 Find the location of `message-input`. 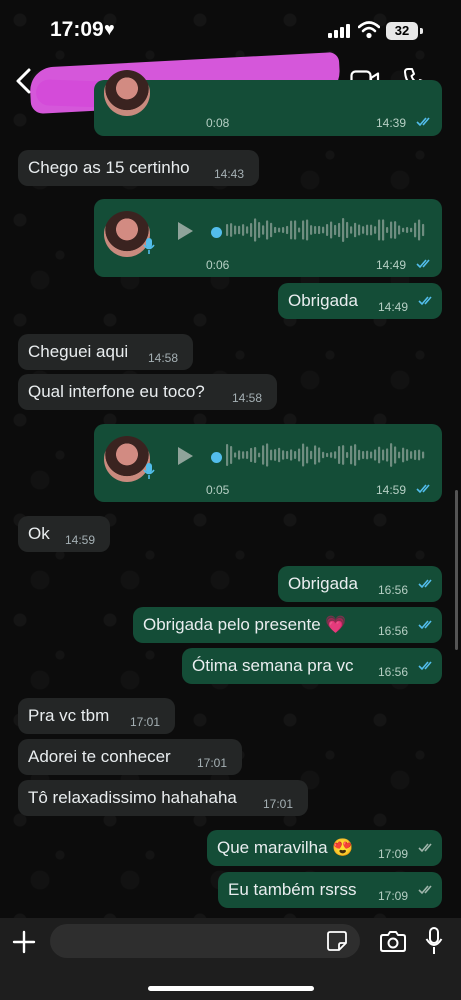

message-input is located at coordinates (205, 941).